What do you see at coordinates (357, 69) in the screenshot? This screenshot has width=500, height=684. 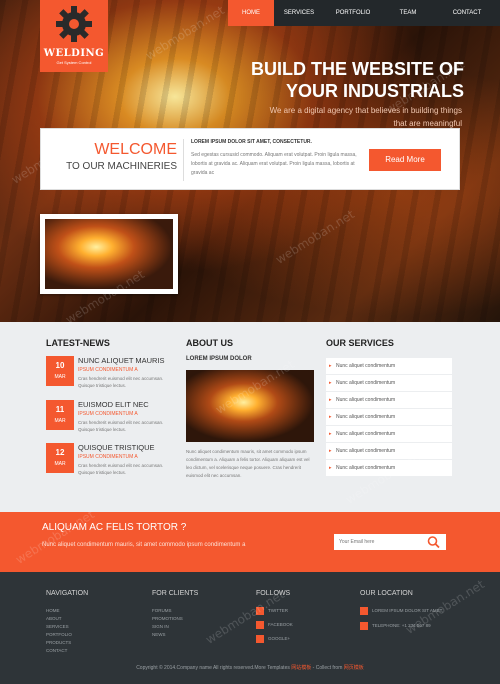 I see `hero-title-line1: BUILD THE WEBSITE OF` at bounding box center [357, 69].